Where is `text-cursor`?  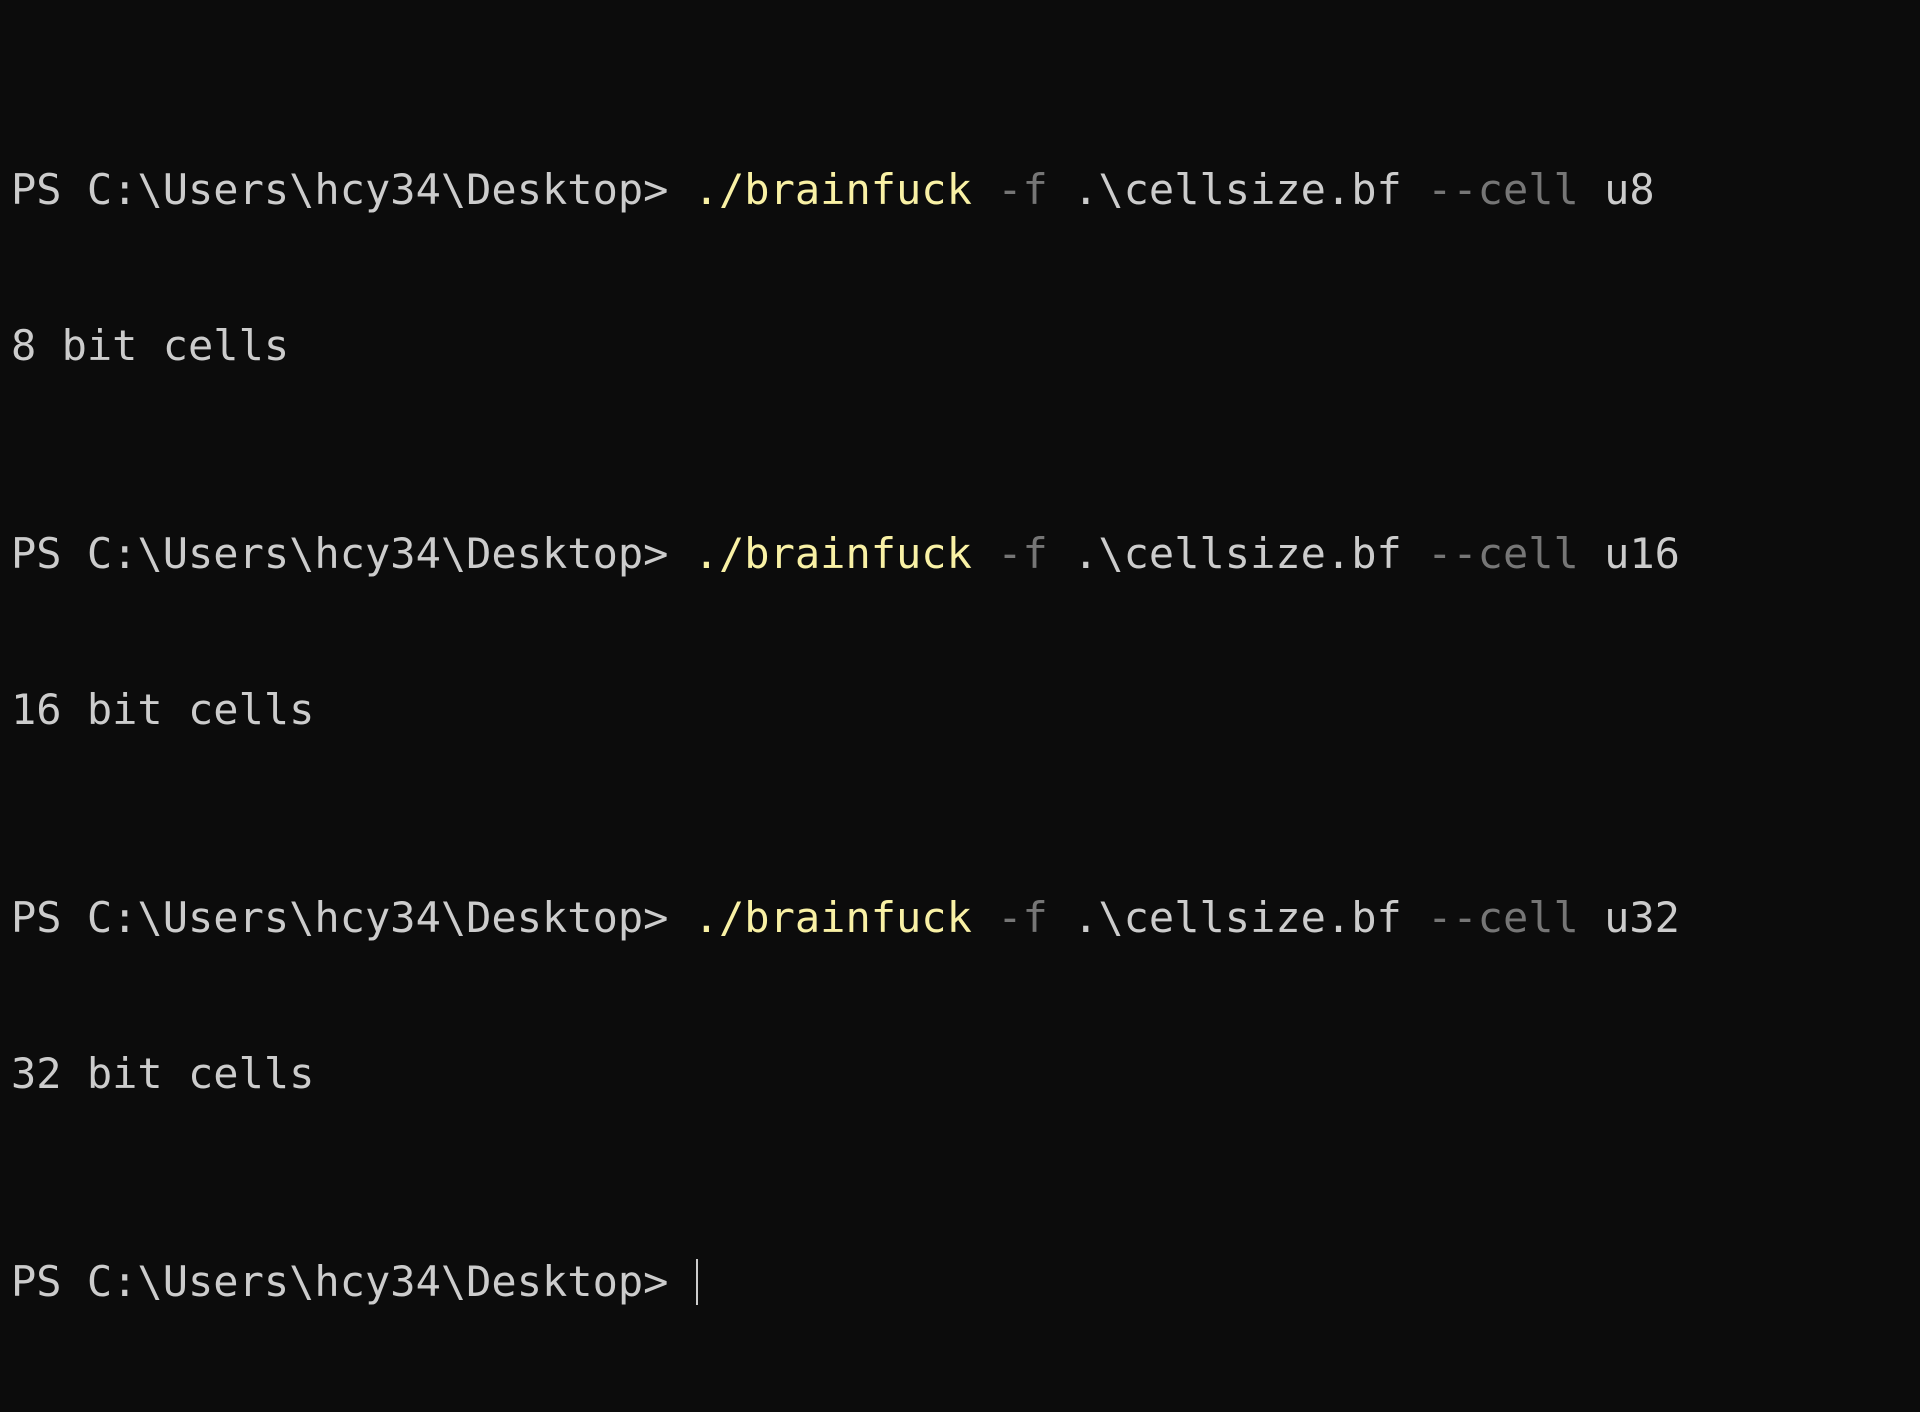
text-cursor is located at coordinates (696, 1282).